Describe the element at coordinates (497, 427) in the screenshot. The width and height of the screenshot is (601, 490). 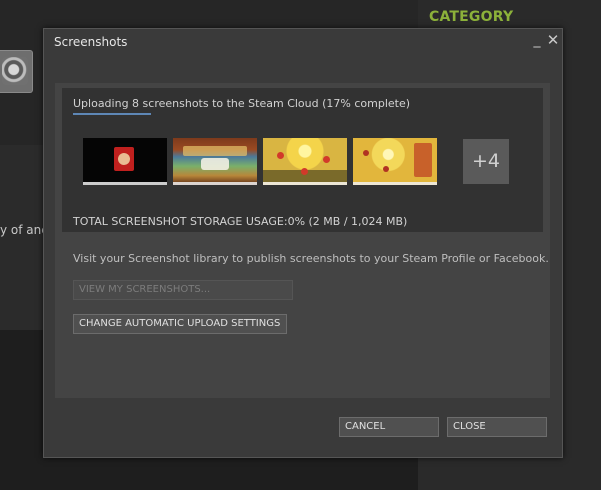
I see `close-button: CLOSE` at that location.